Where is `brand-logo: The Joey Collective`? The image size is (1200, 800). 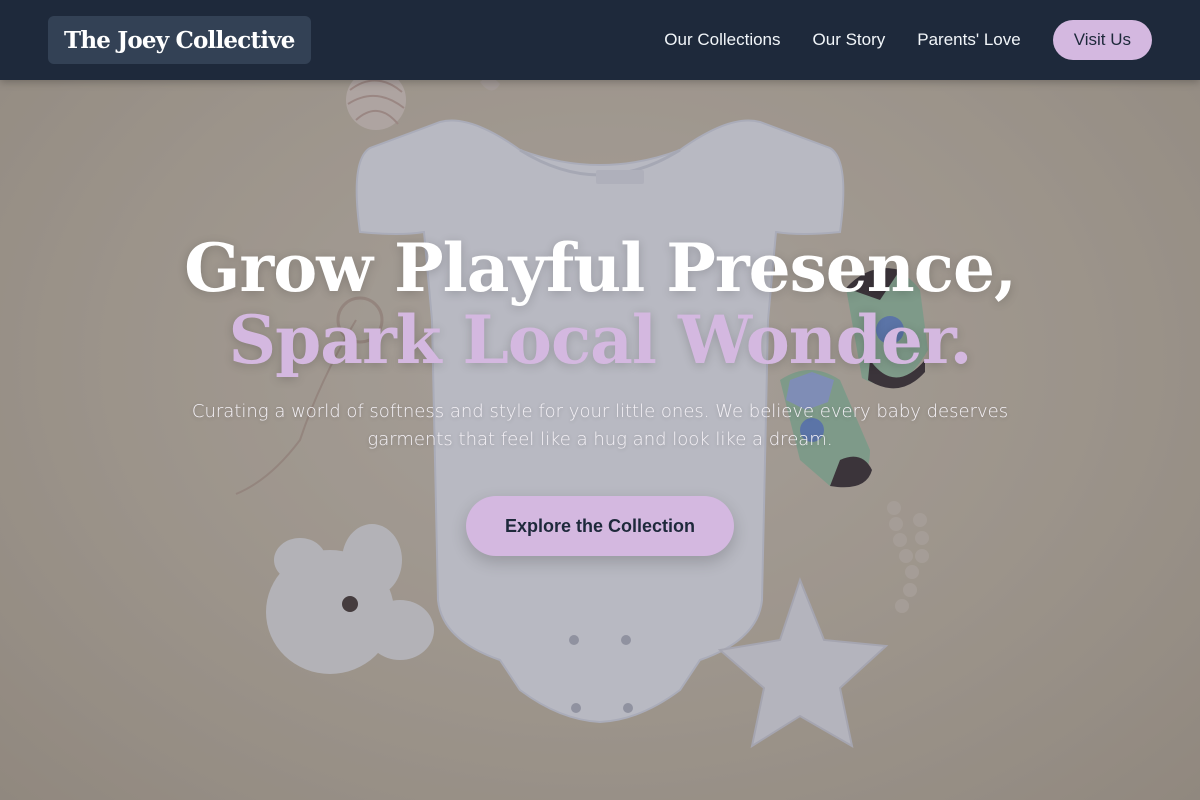
brand-logo: The Joey Collective is located at coordinates (179, 40).